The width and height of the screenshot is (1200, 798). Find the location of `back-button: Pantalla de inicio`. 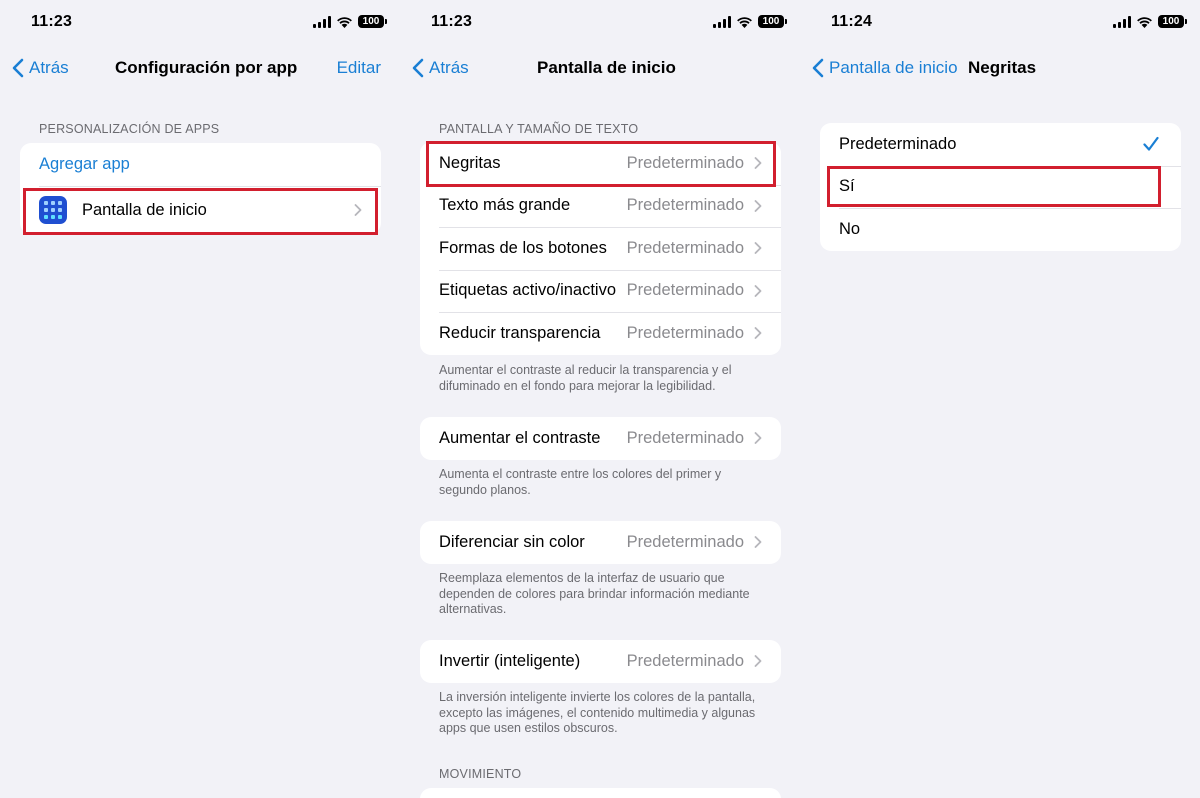

back-button: Pantalla de inicio is located at coordinates (885, 68).